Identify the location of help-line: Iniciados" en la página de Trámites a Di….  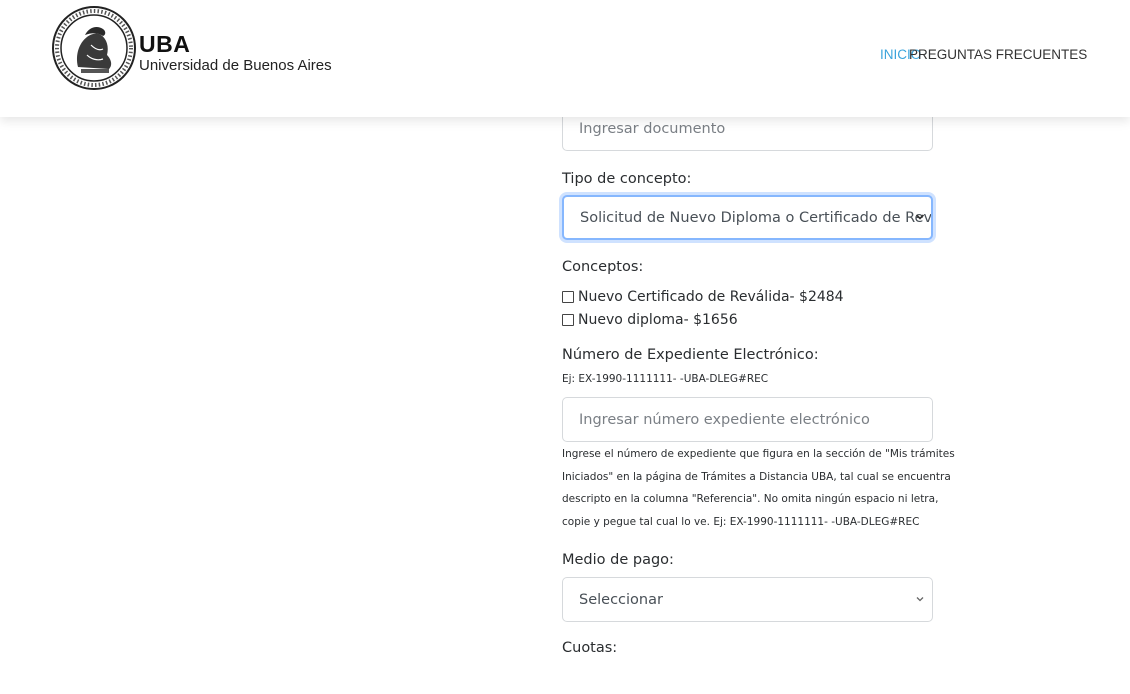
(756, 476).